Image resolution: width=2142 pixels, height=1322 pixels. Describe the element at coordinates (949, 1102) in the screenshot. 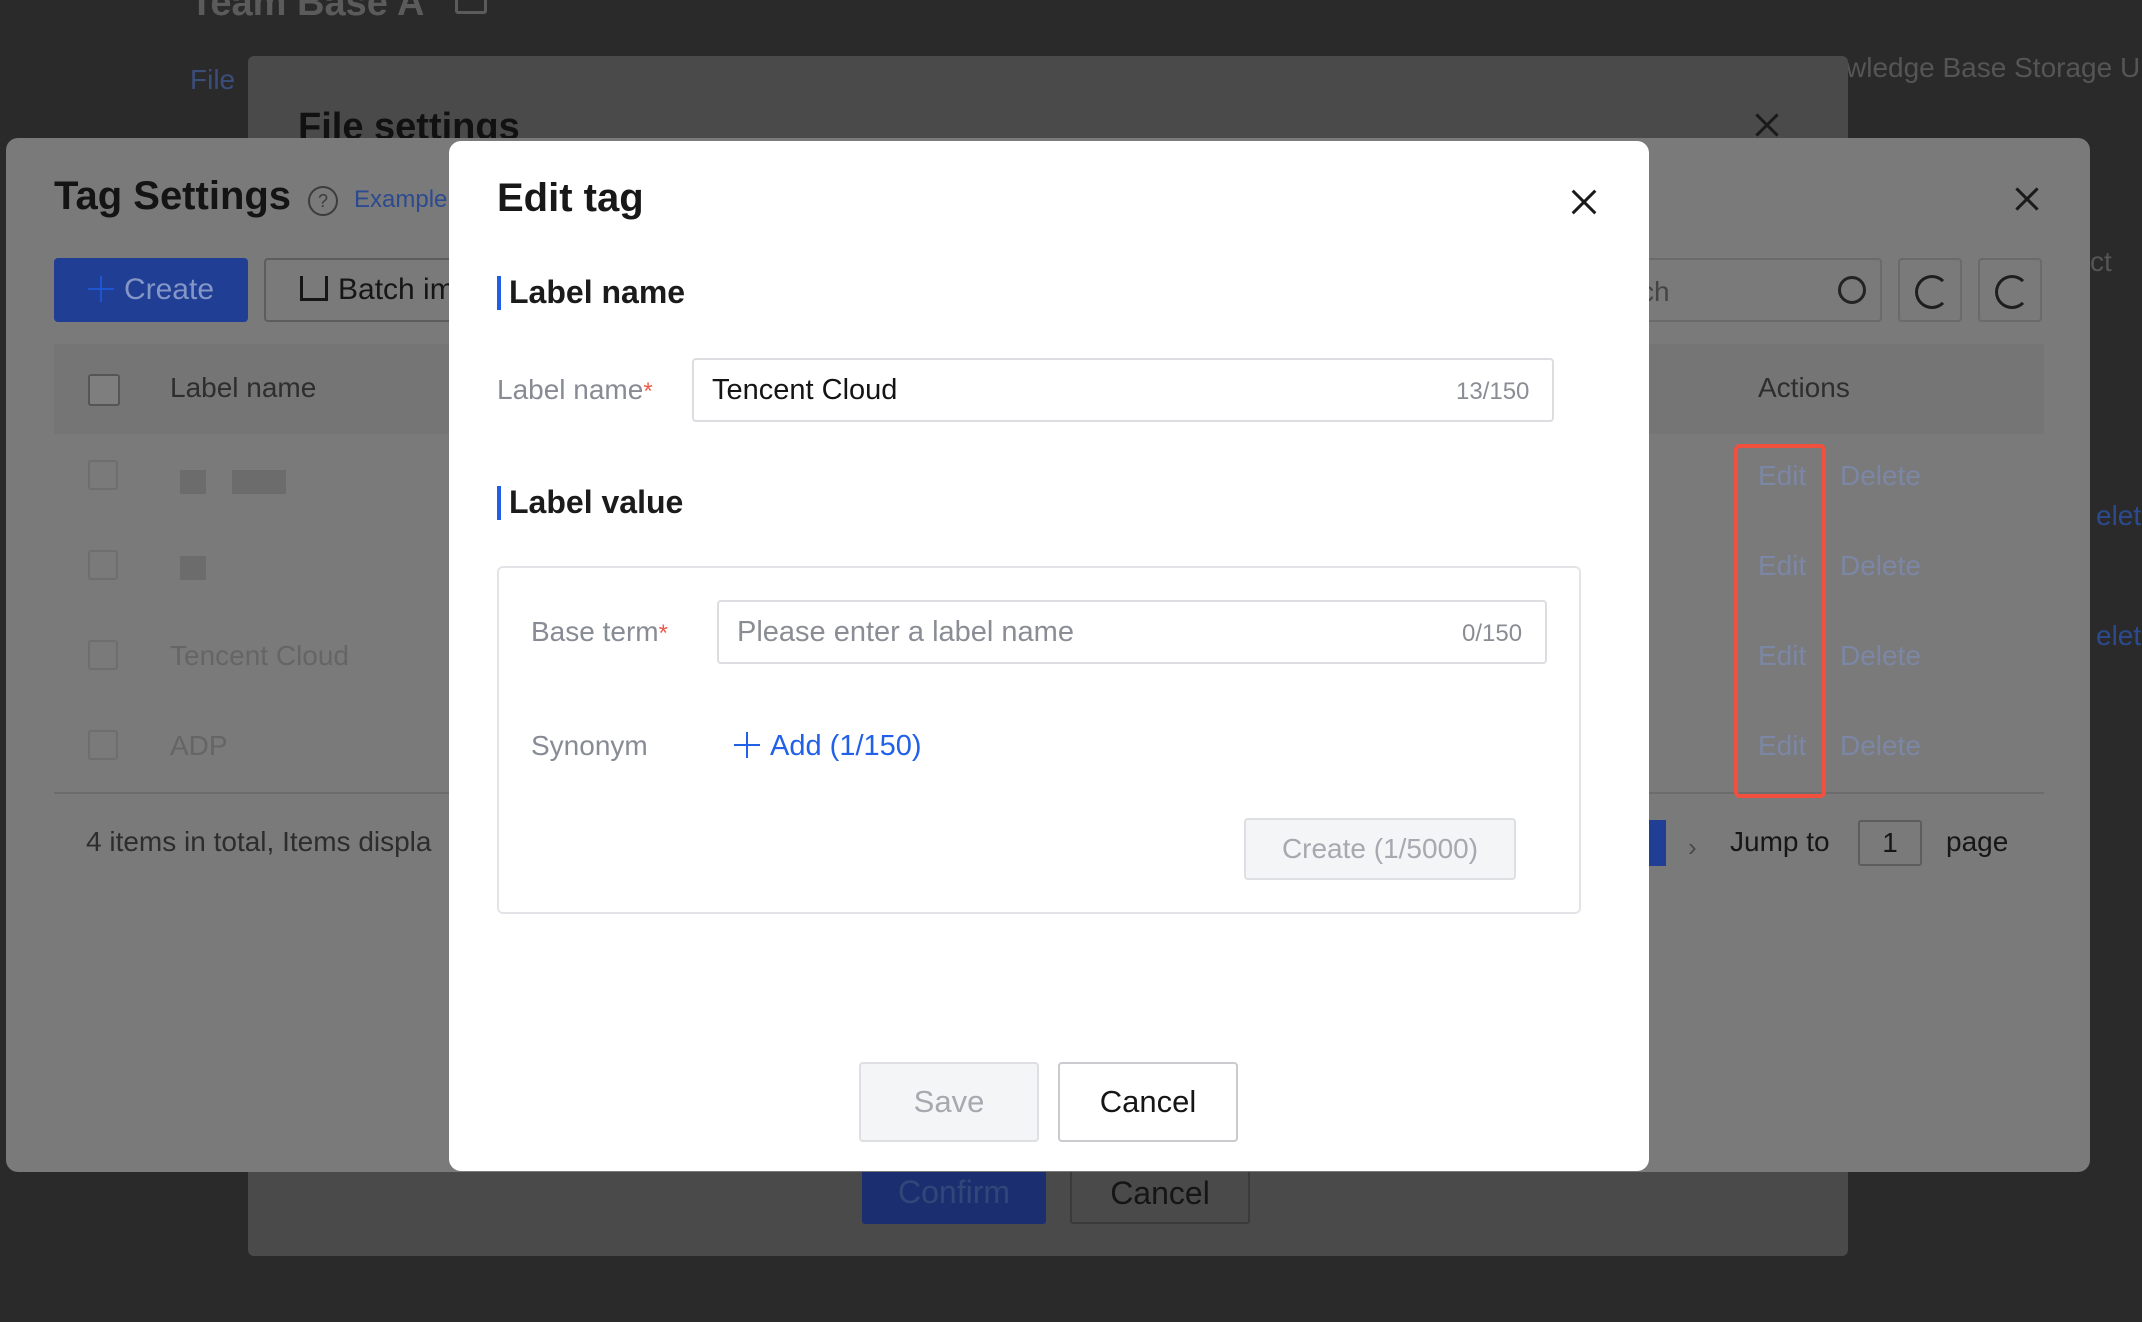

I see `save-button: Save` at that location.